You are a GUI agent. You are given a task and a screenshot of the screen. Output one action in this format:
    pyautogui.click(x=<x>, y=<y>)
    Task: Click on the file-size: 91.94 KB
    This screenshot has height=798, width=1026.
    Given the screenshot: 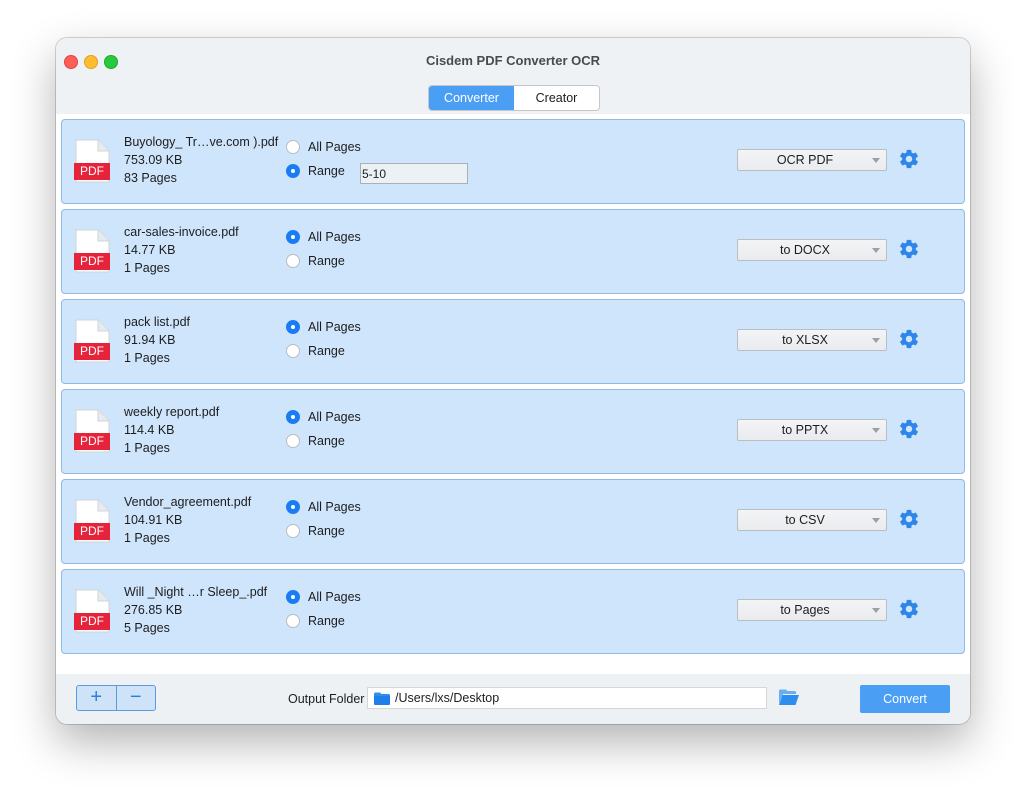 What is the action you would take?
    pyautogui.click(x=150, y=340)
    